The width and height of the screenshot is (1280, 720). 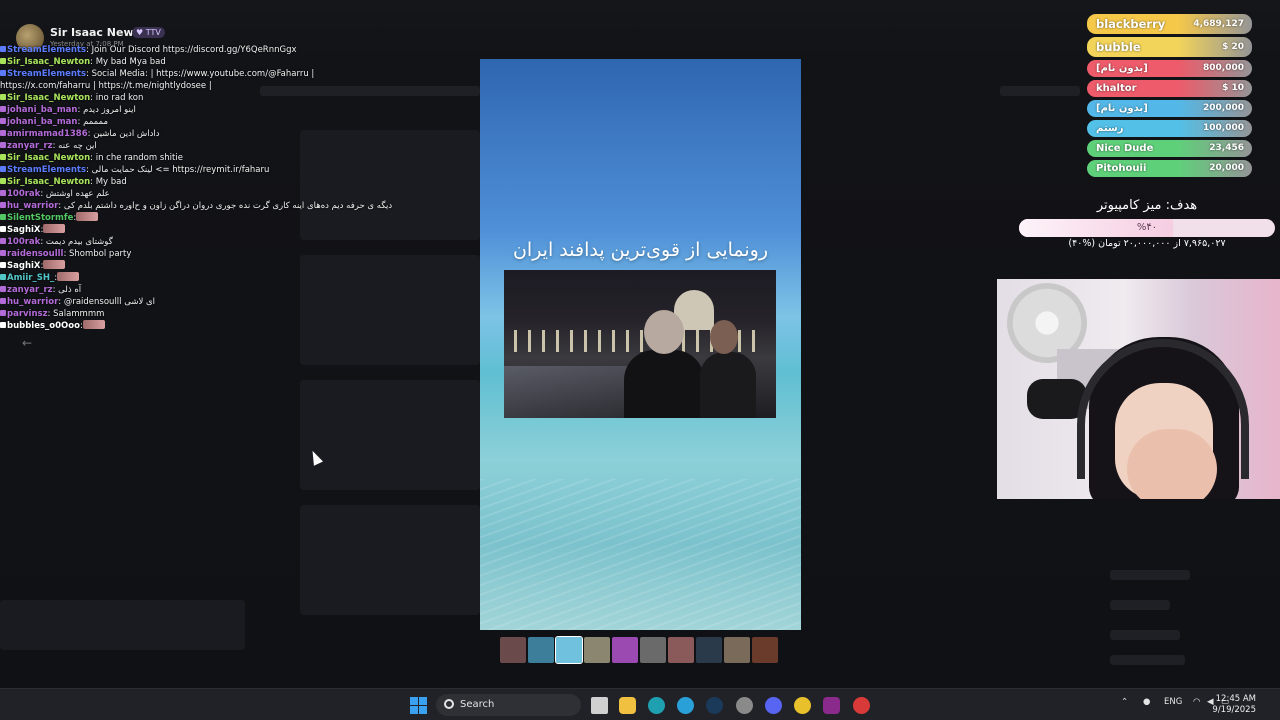 What do you see at coordinates (744, 705) in the screenshot?
I see `settings-icon` at bounding box center [744, 705].